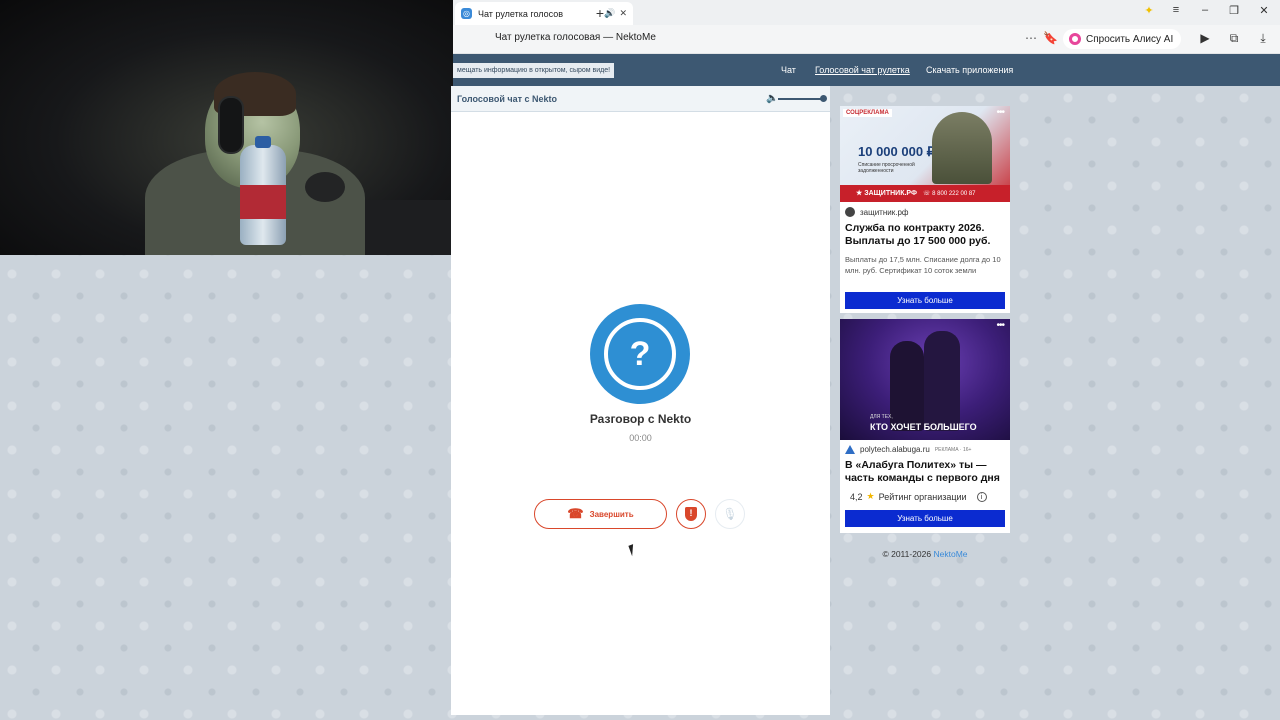 The width and height of the screenshot is (1280, 720). I want to click on ad-person-left, so click(907, 386).